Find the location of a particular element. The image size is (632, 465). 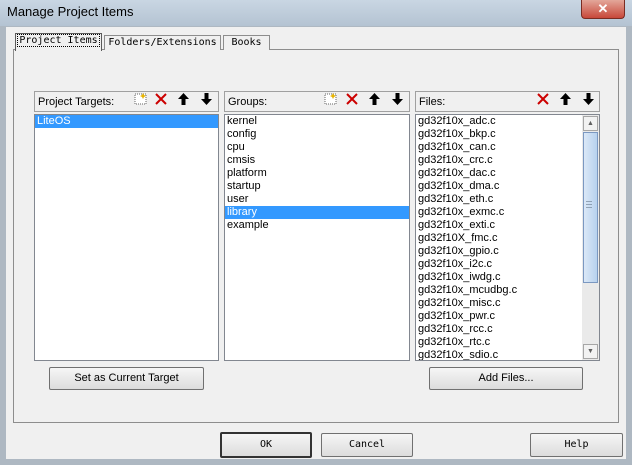

list-item: cpu is located at coordinates (317, 147).